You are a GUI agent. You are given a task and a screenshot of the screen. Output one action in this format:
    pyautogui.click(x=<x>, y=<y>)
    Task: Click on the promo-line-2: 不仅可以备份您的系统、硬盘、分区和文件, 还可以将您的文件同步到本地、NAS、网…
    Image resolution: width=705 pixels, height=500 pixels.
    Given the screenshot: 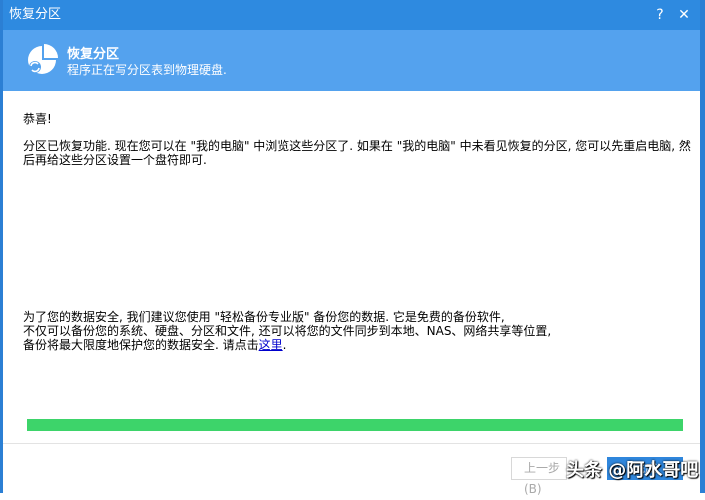 What is the action you would take?
    pyautogui.click(x=287, y=331)
    